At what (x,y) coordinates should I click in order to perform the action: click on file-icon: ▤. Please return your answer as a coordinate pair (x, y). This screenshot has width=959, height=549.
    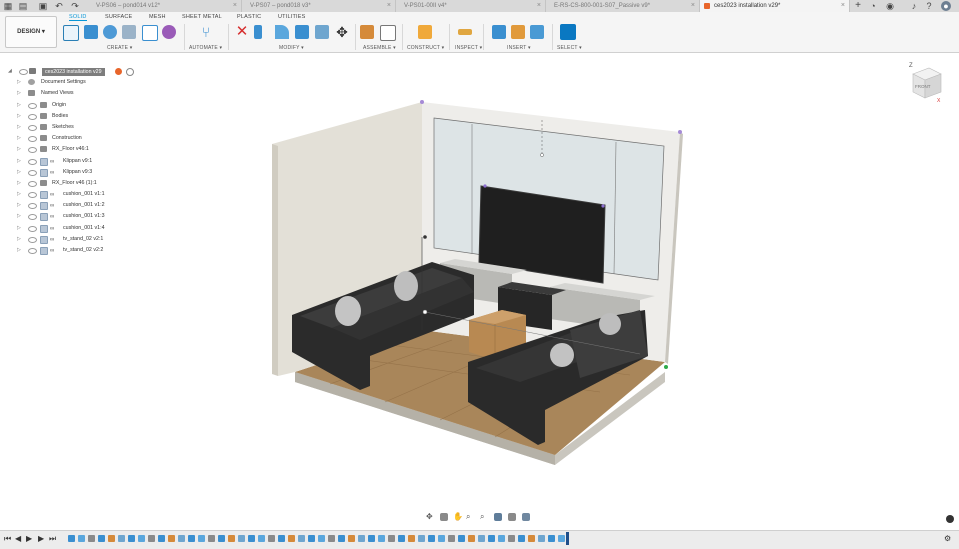
    Looking at the image, I should click on (23, 6).